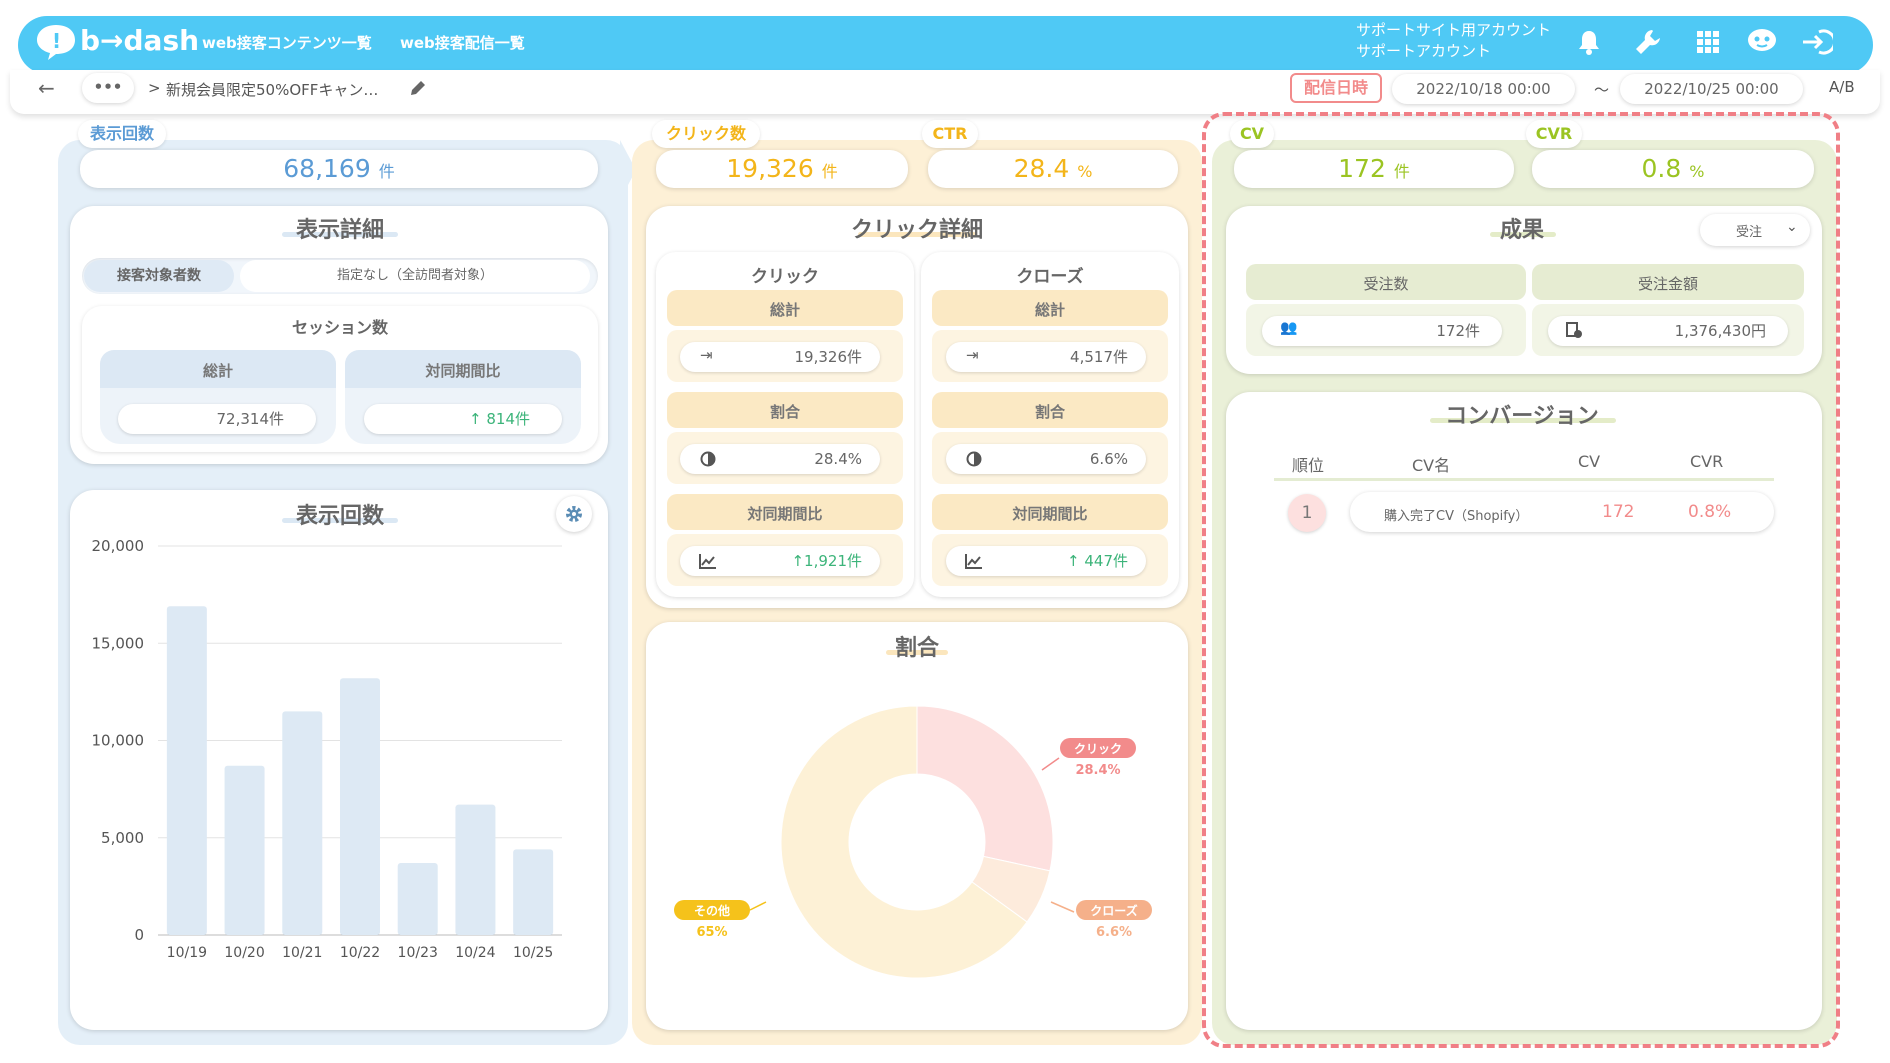  I want to click on ctr-value: 28.4, so click(1041, 168).